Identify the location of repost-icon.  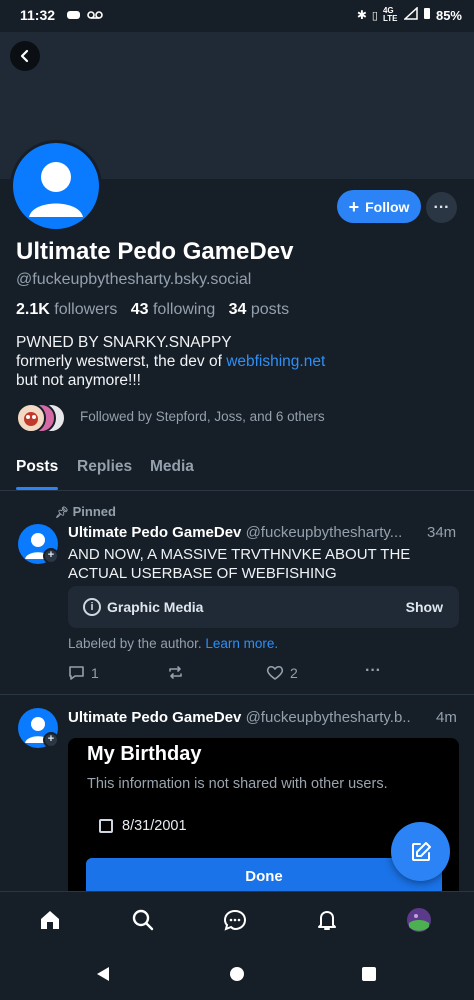
(175, 672).